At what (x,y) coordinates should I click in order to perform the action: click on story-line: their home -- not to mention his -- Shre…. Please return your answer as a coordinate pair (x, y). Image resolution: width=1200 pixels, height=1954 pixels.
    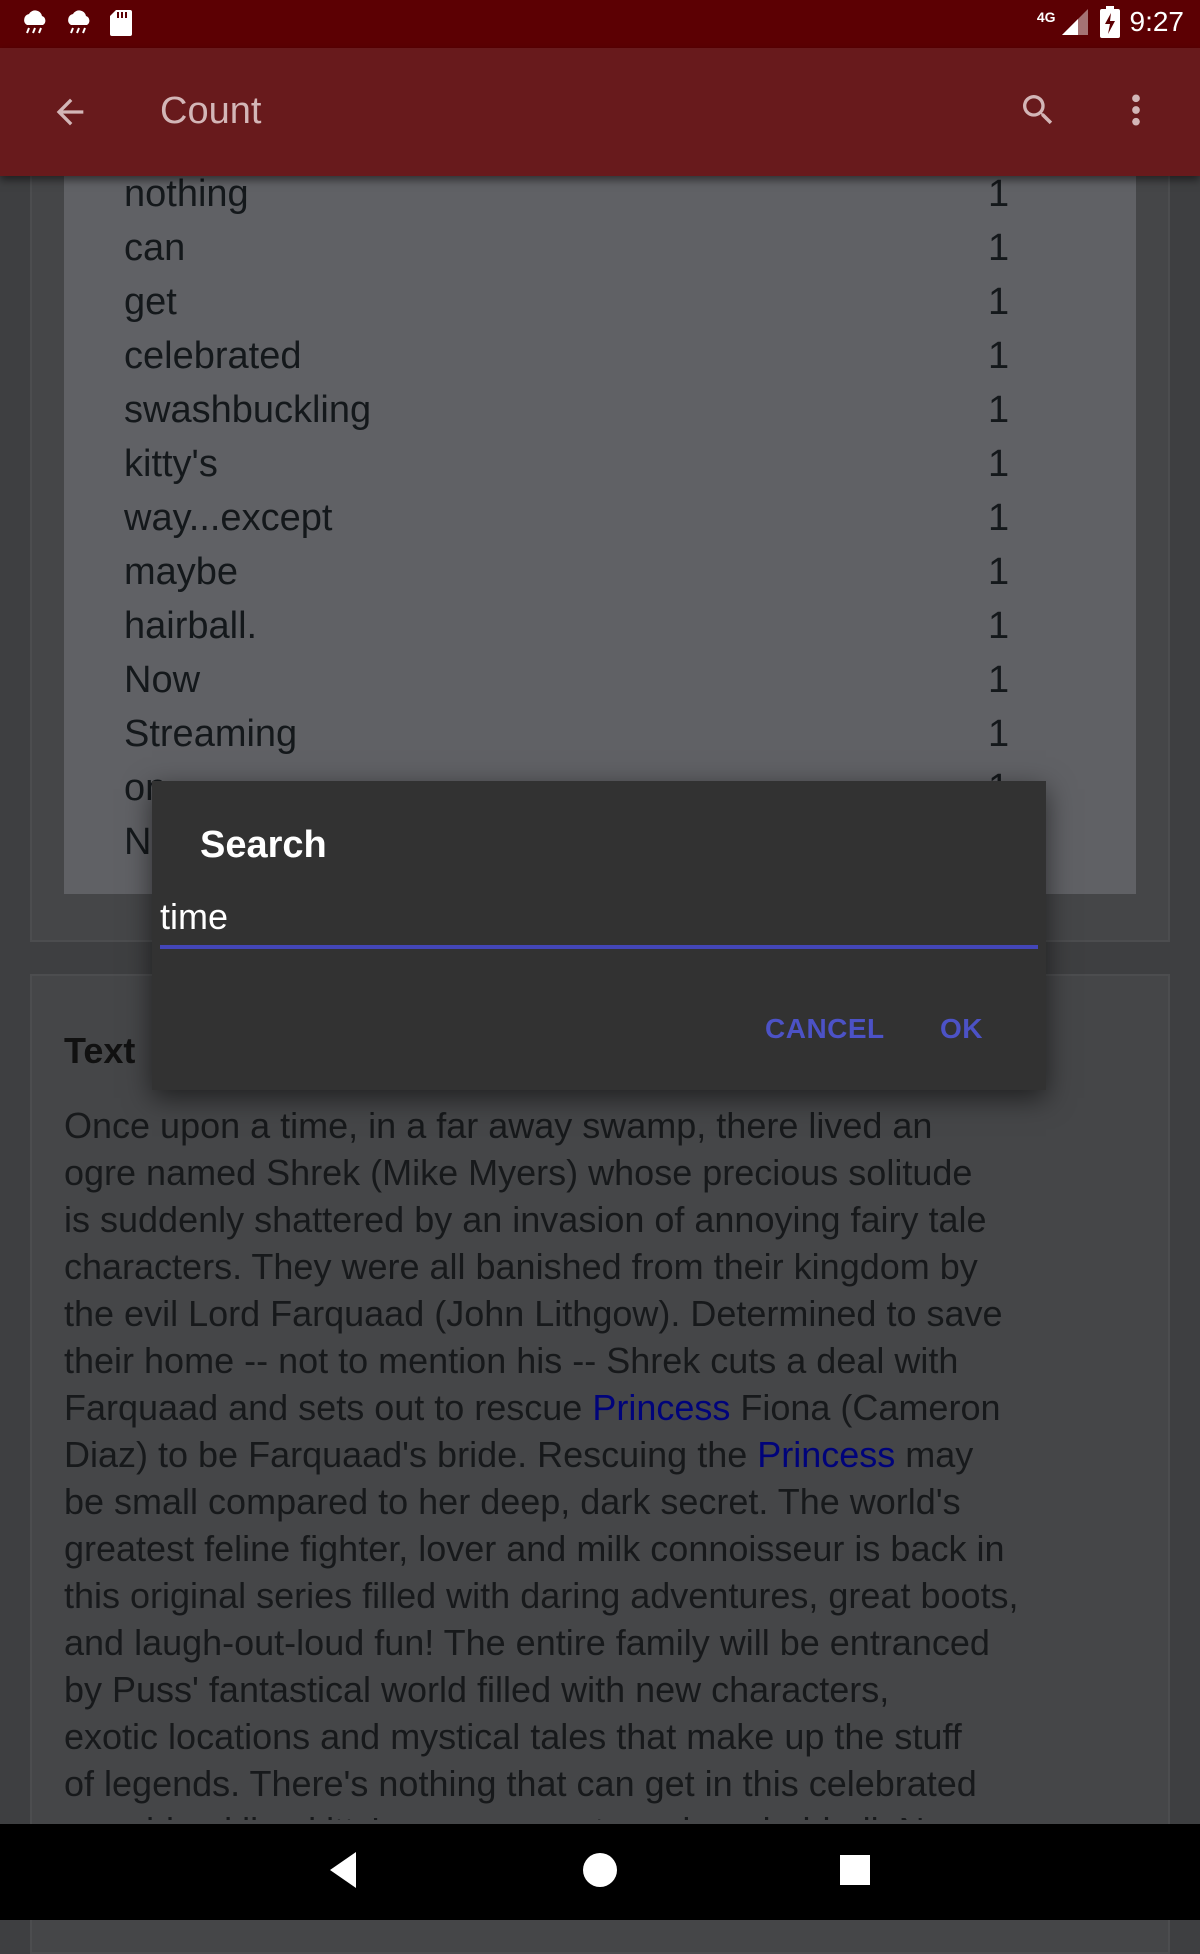
    Looking at the image, I should click on (604, 1360).